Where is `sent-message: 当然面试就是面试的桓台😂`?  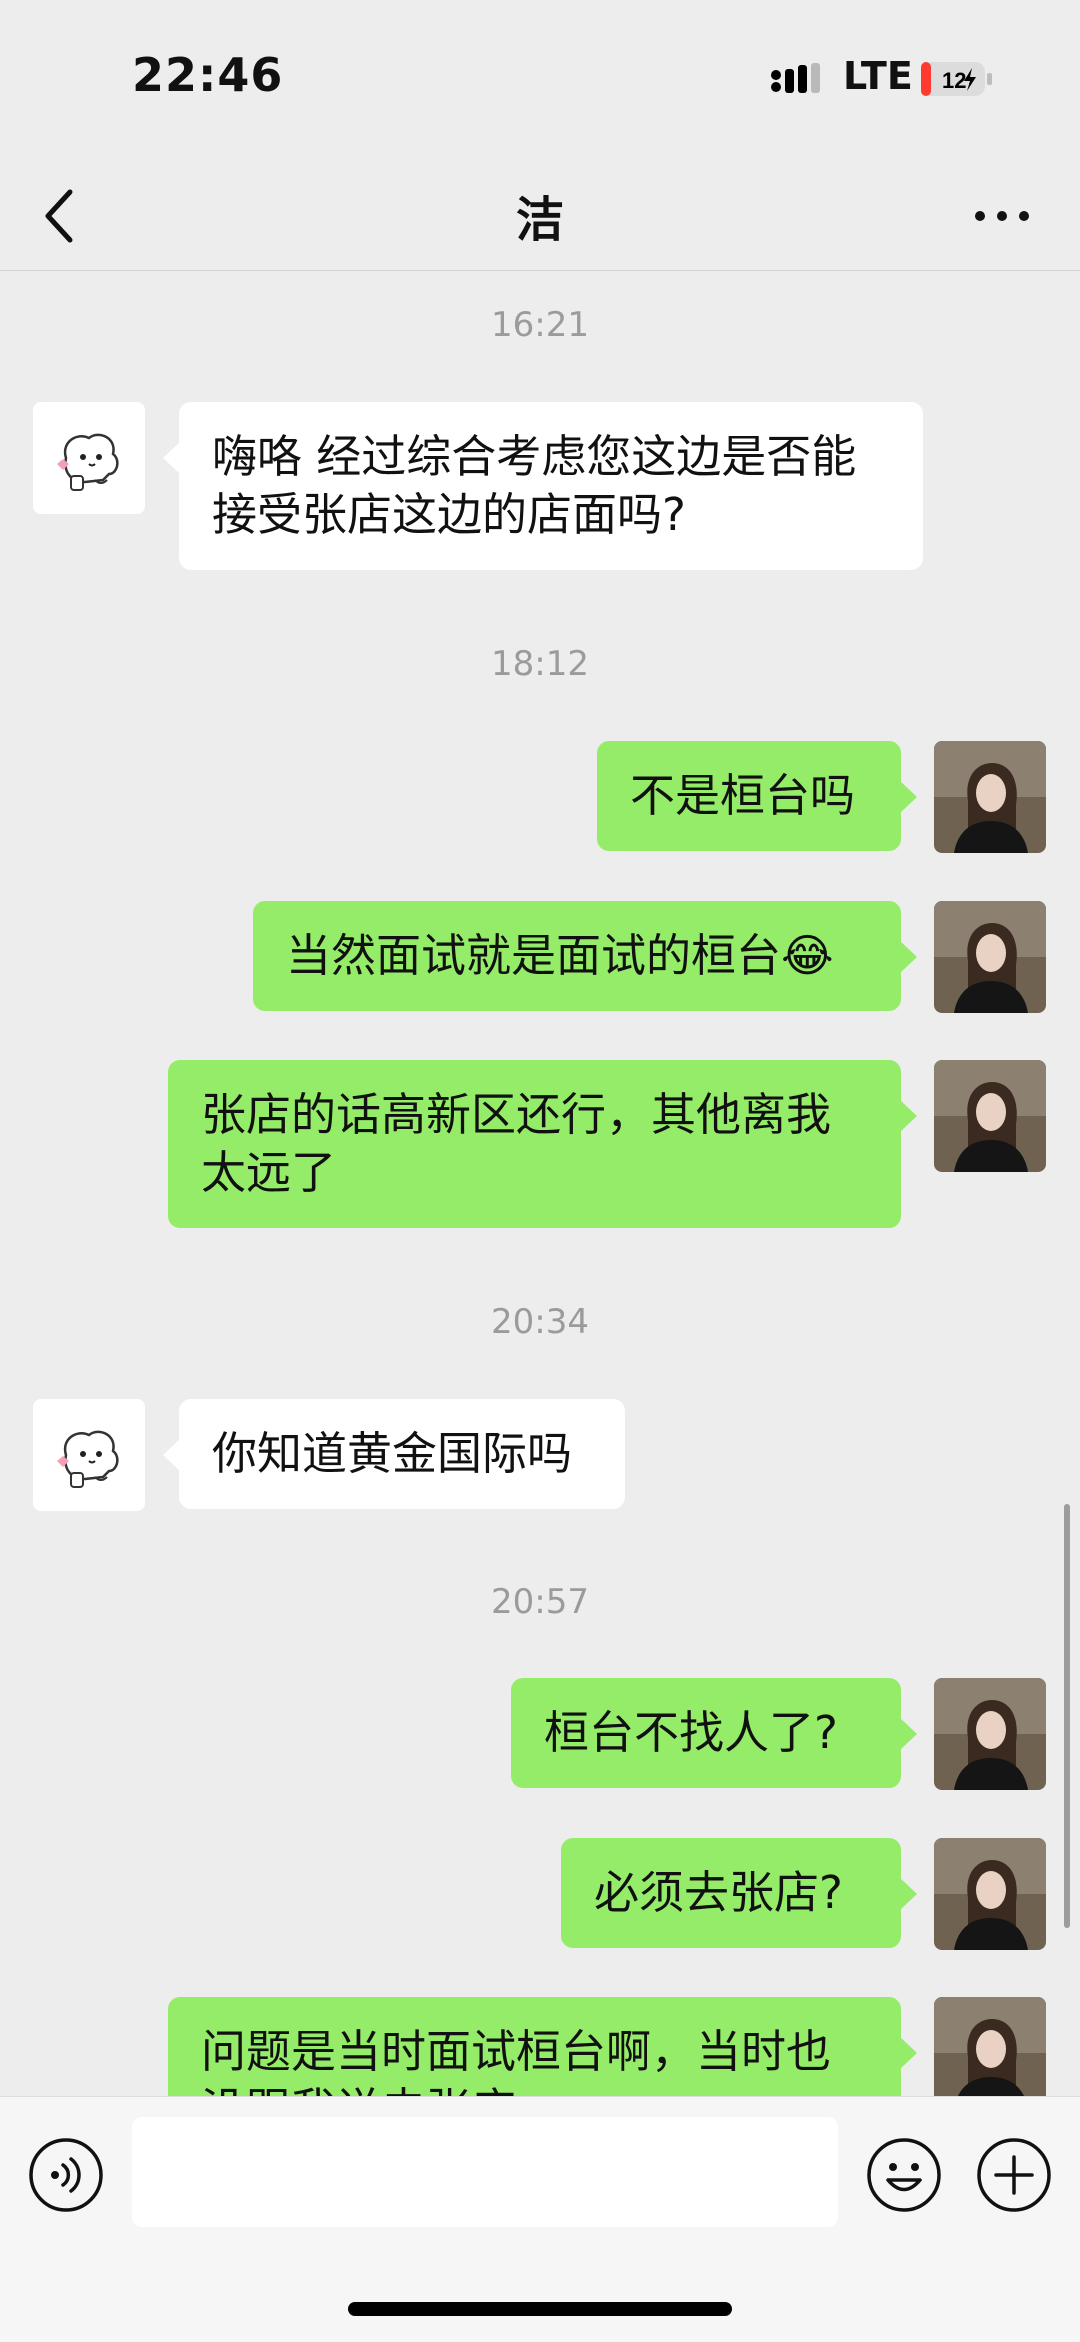 sent-message: 当然面试就是面试的桓台😂 is located at coordinates (585, 956).